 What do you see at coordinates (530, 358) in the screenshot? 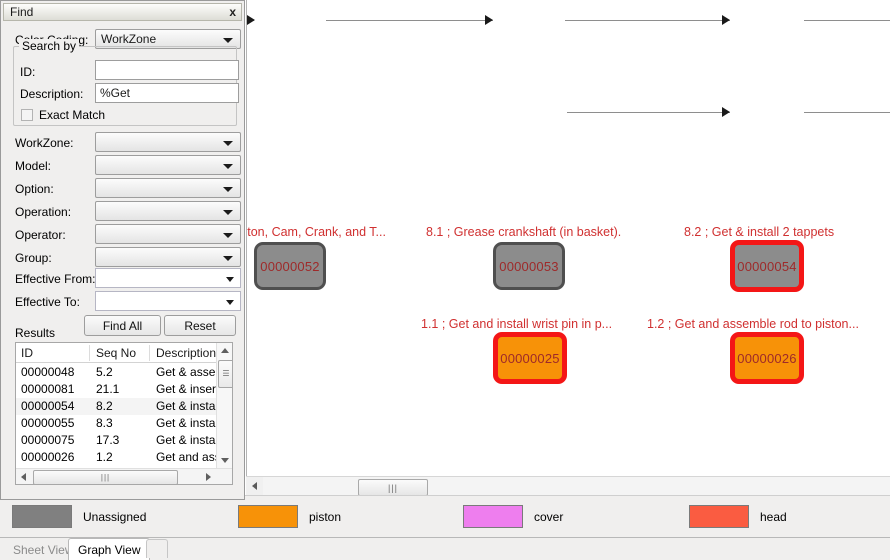
I see `graph-node: 00000025` at bounding box center [530, 358].